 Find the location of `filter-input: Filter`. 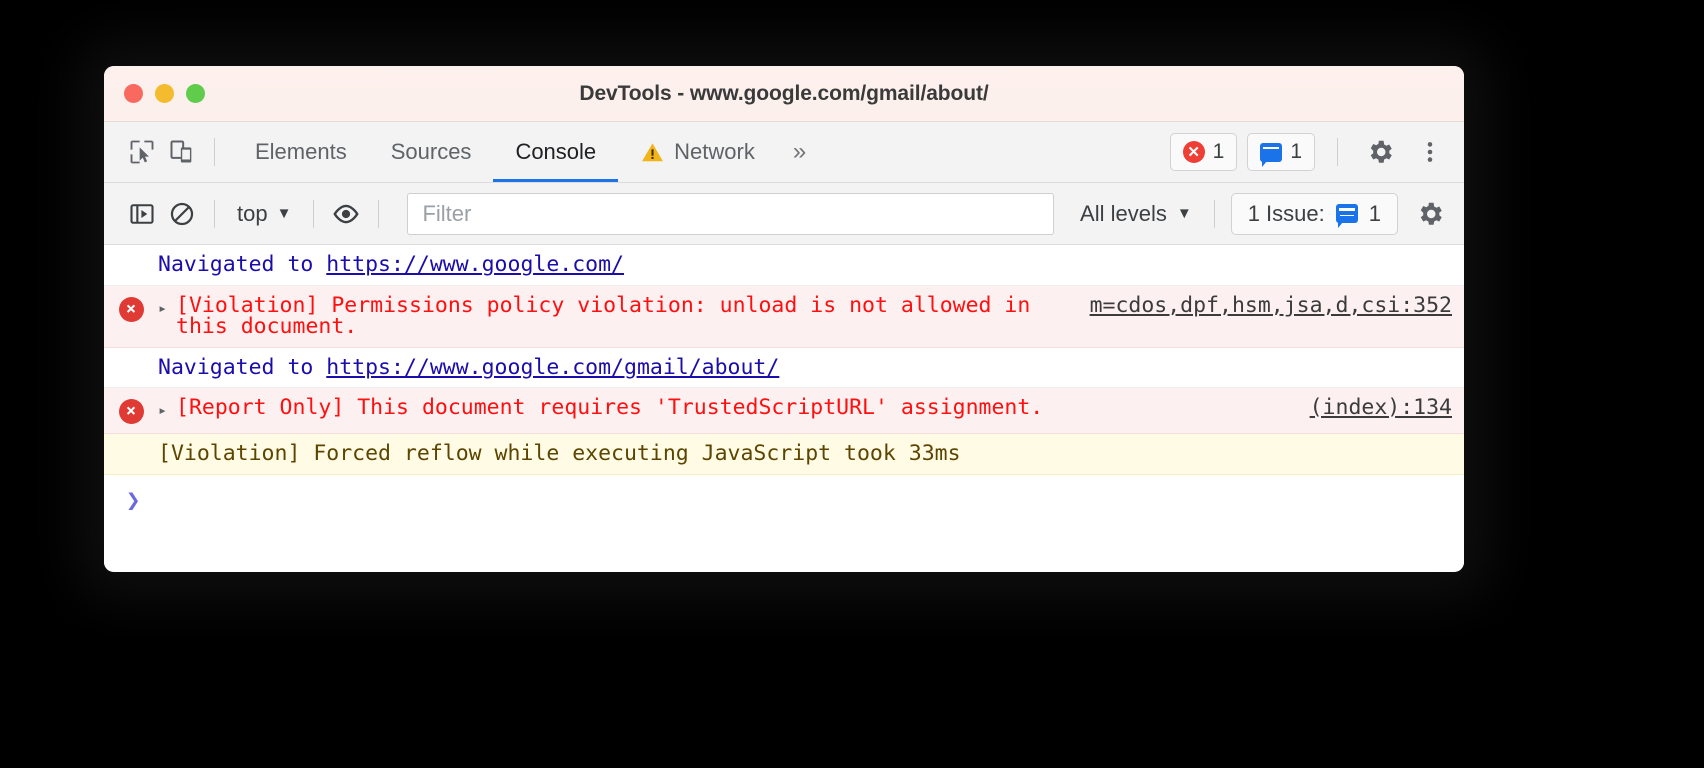

filter-input: Filter is located at coordinates (731, 213).